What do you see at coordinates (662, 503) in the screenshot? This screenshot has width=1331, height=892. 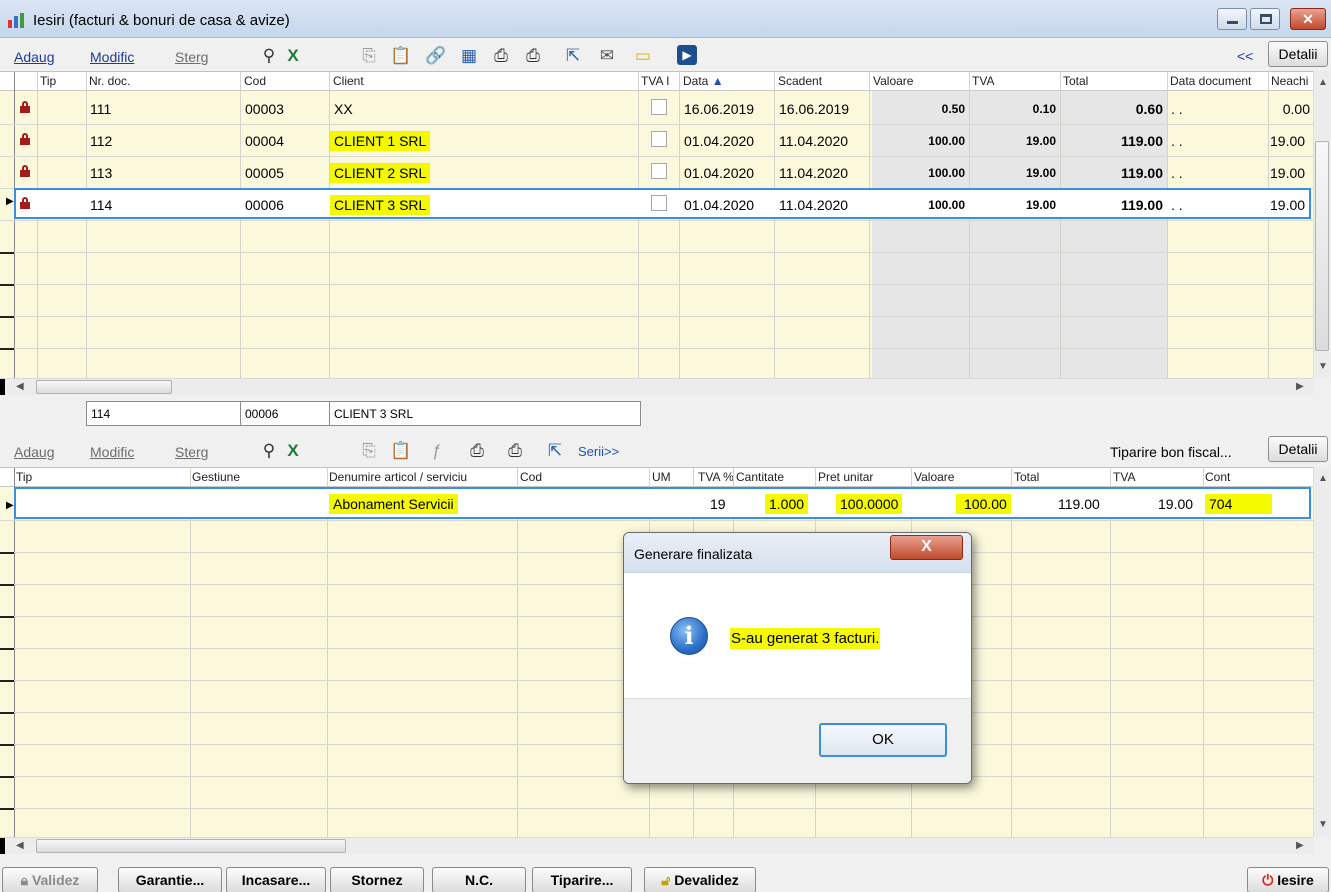 I see `line-row-selected` at bounding box center [662, 503].